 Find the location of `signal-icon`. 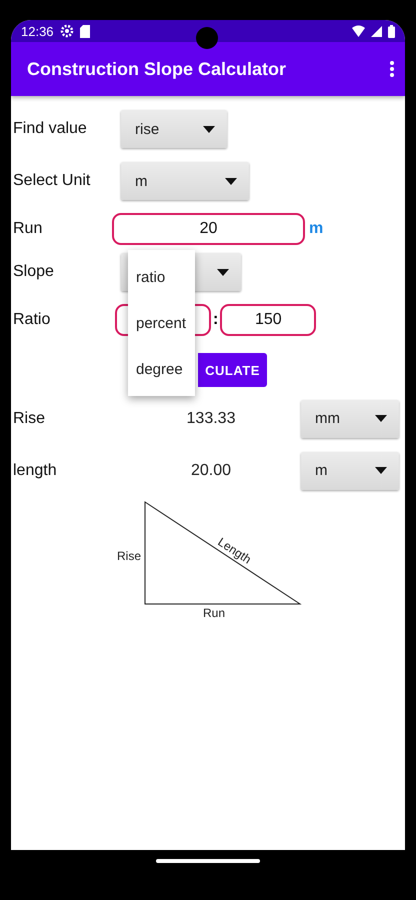

signal-icon is located at coordinates (376, 31).